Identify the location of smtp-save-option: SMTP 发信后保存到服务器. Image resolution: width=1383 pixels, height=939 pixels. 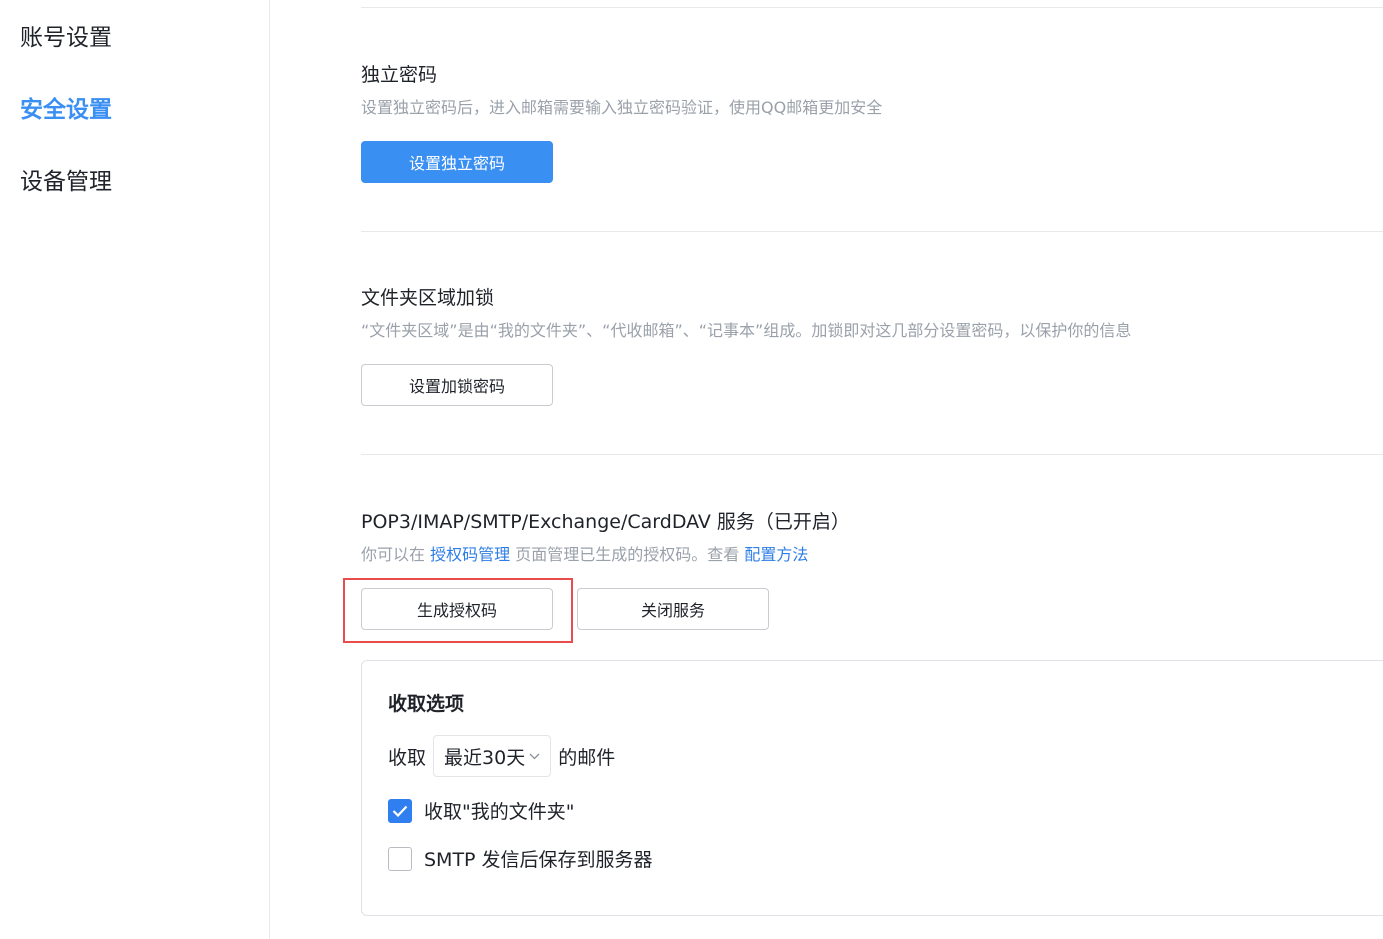
(520, 858).